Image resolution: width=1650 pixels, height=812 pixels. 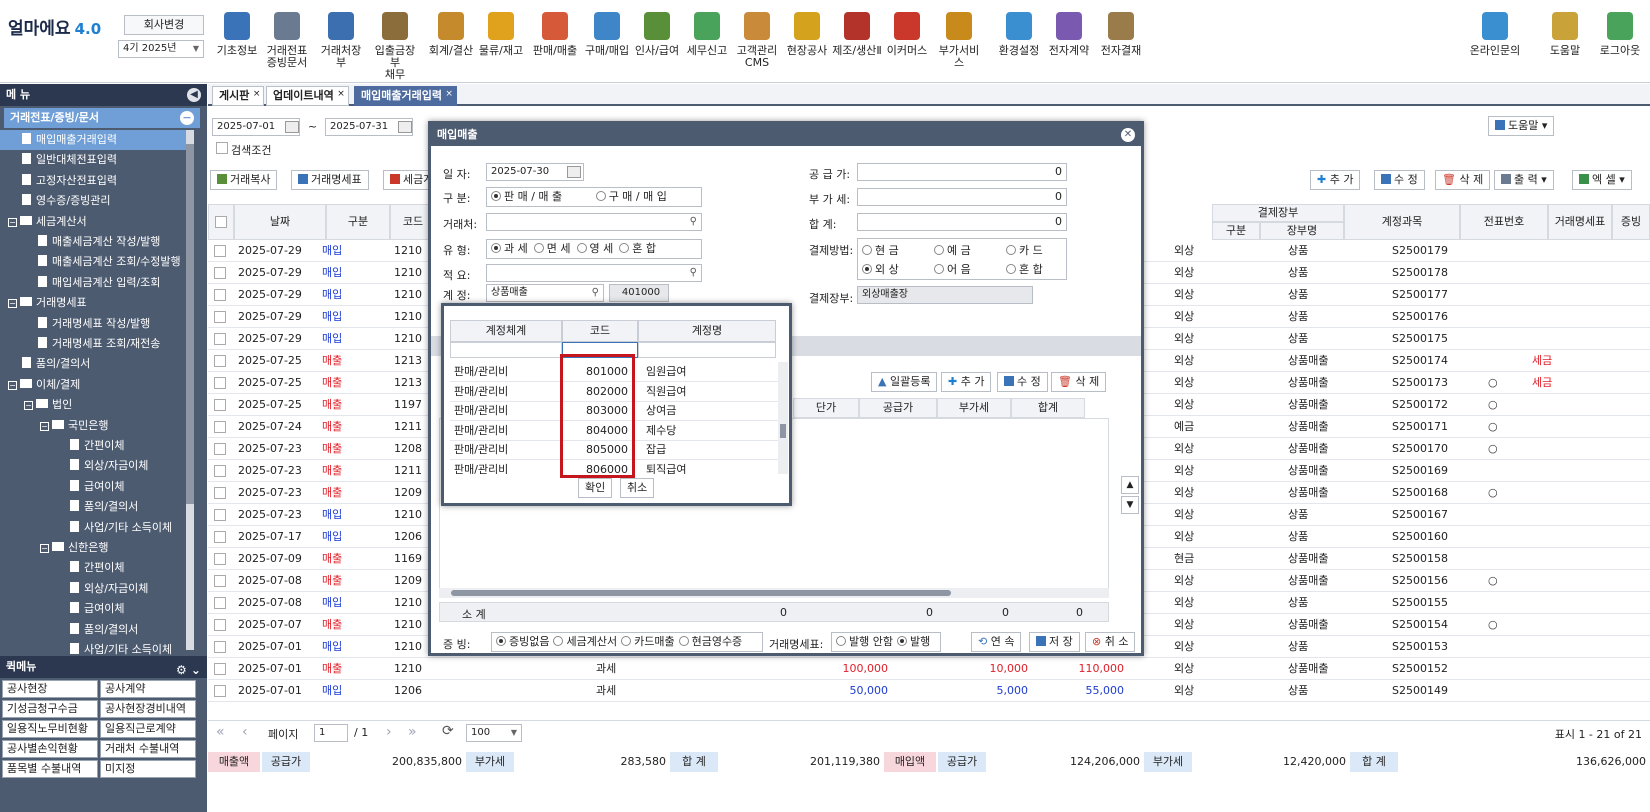 What do you see at coordinates (93, 528) in the screenshot?
I see `sidebar-item: 사업/기타 소득이체` at bounding box center [93, 528].